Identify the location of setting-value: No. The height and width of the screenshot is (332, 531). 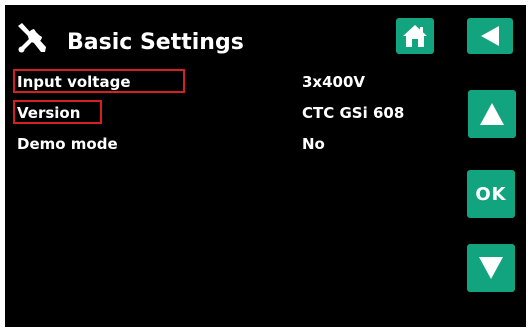
(313, 144).